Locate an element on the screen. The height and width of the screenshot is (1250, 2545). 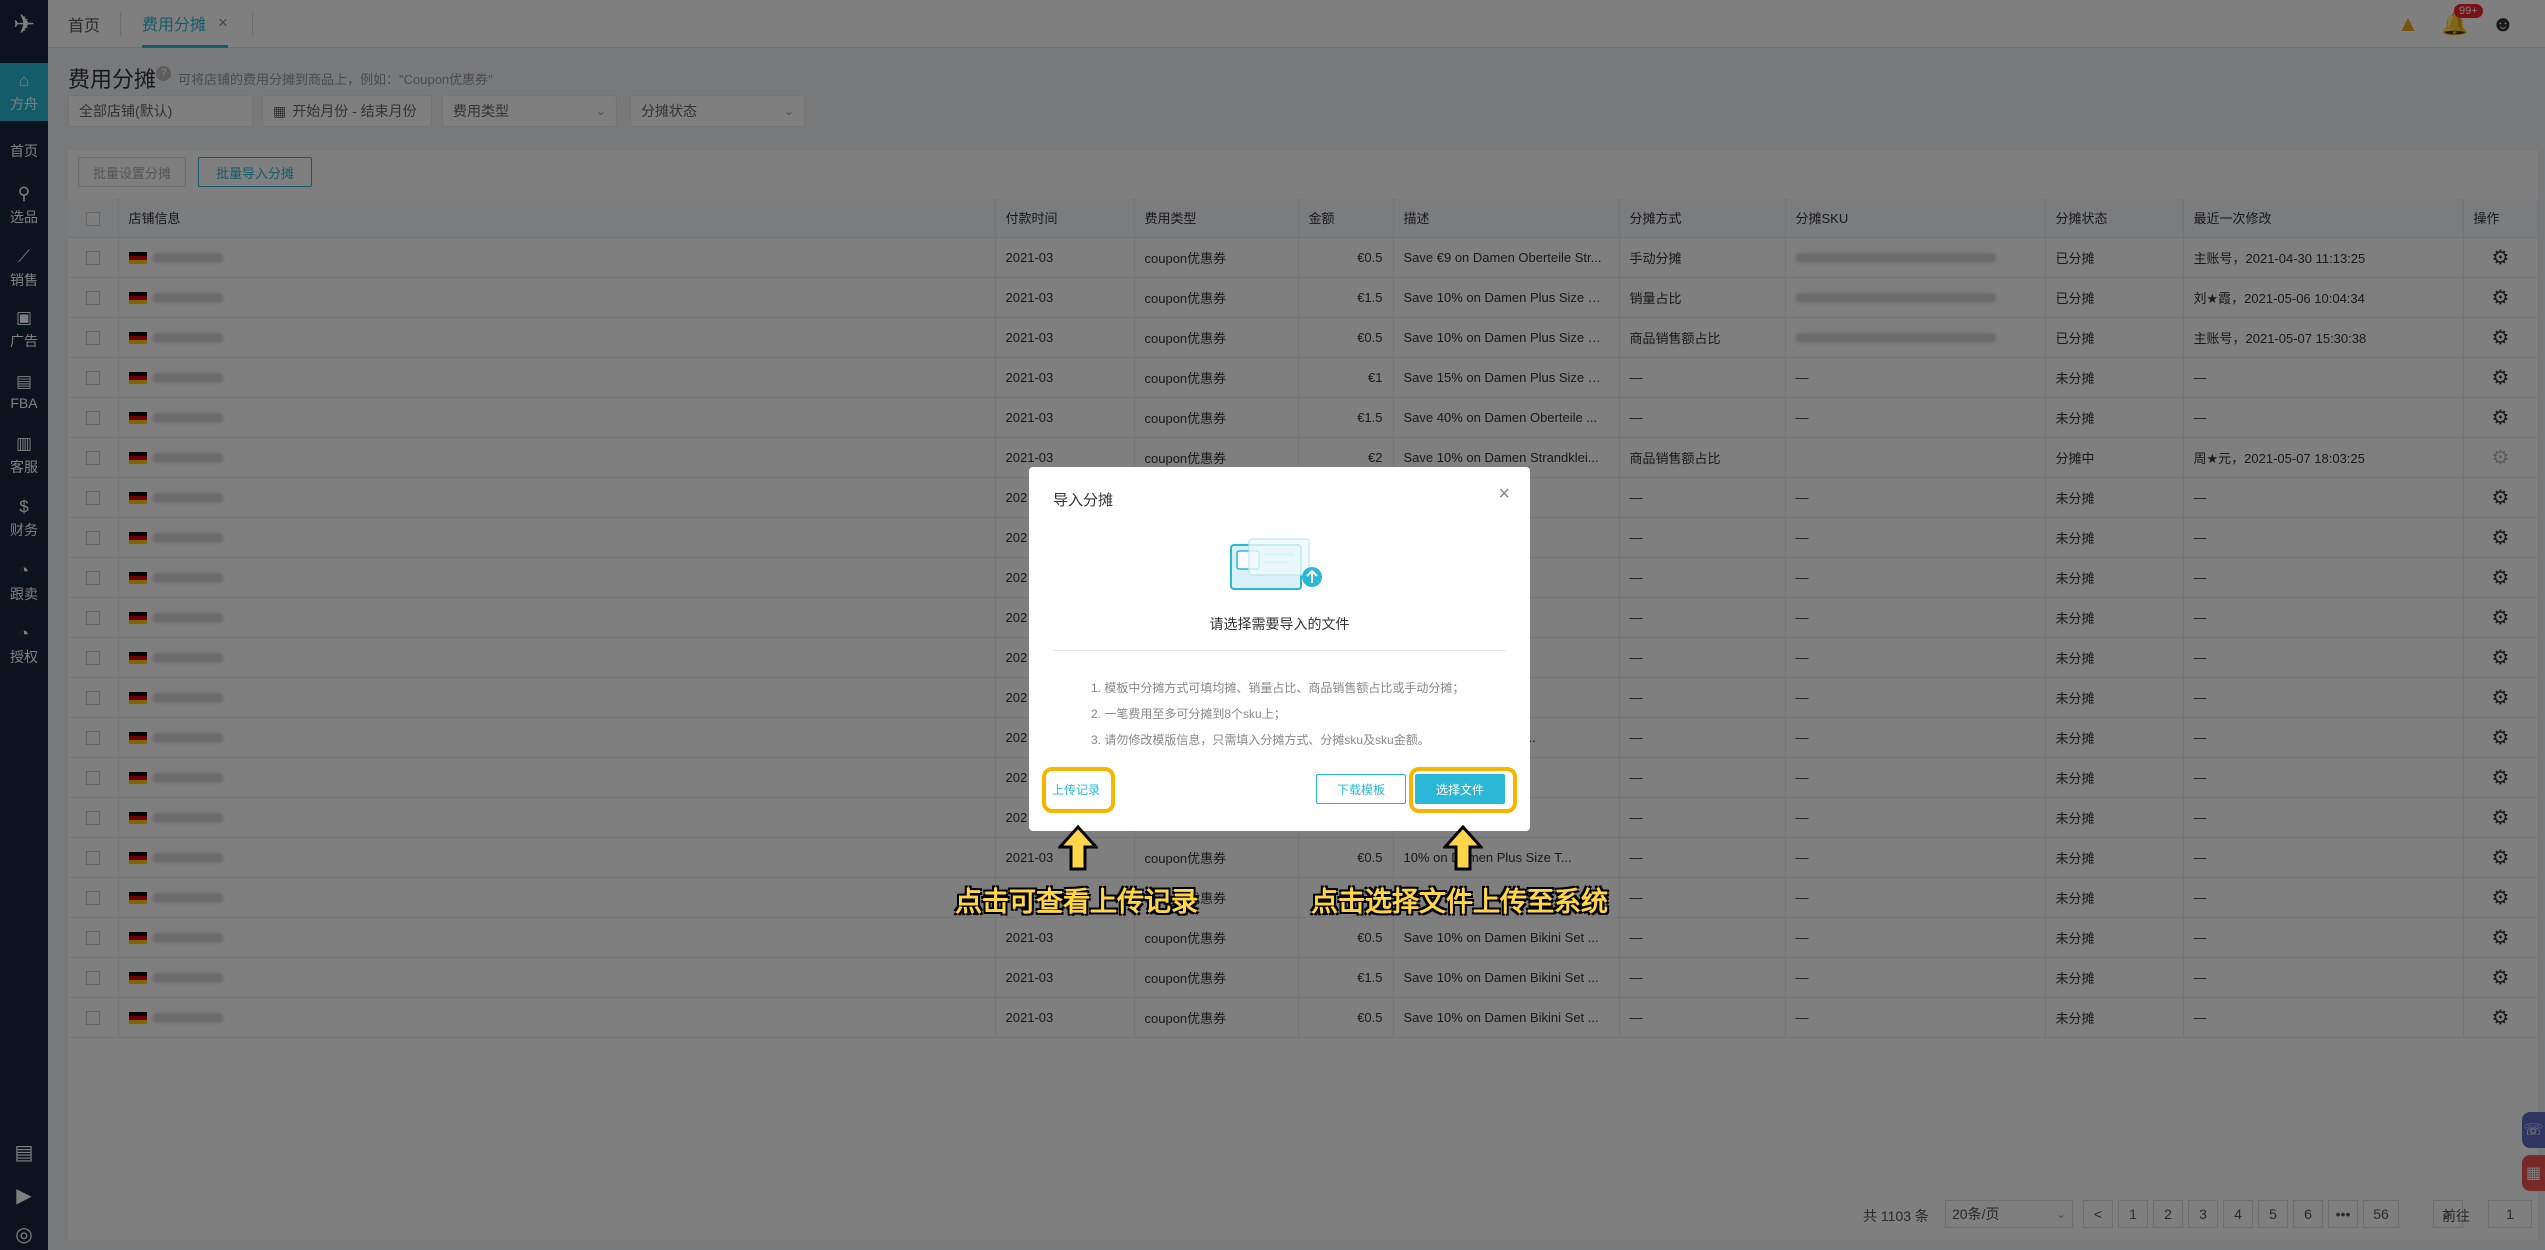
modal-title: 导入分摊 is located at coordinates (1083, 500).